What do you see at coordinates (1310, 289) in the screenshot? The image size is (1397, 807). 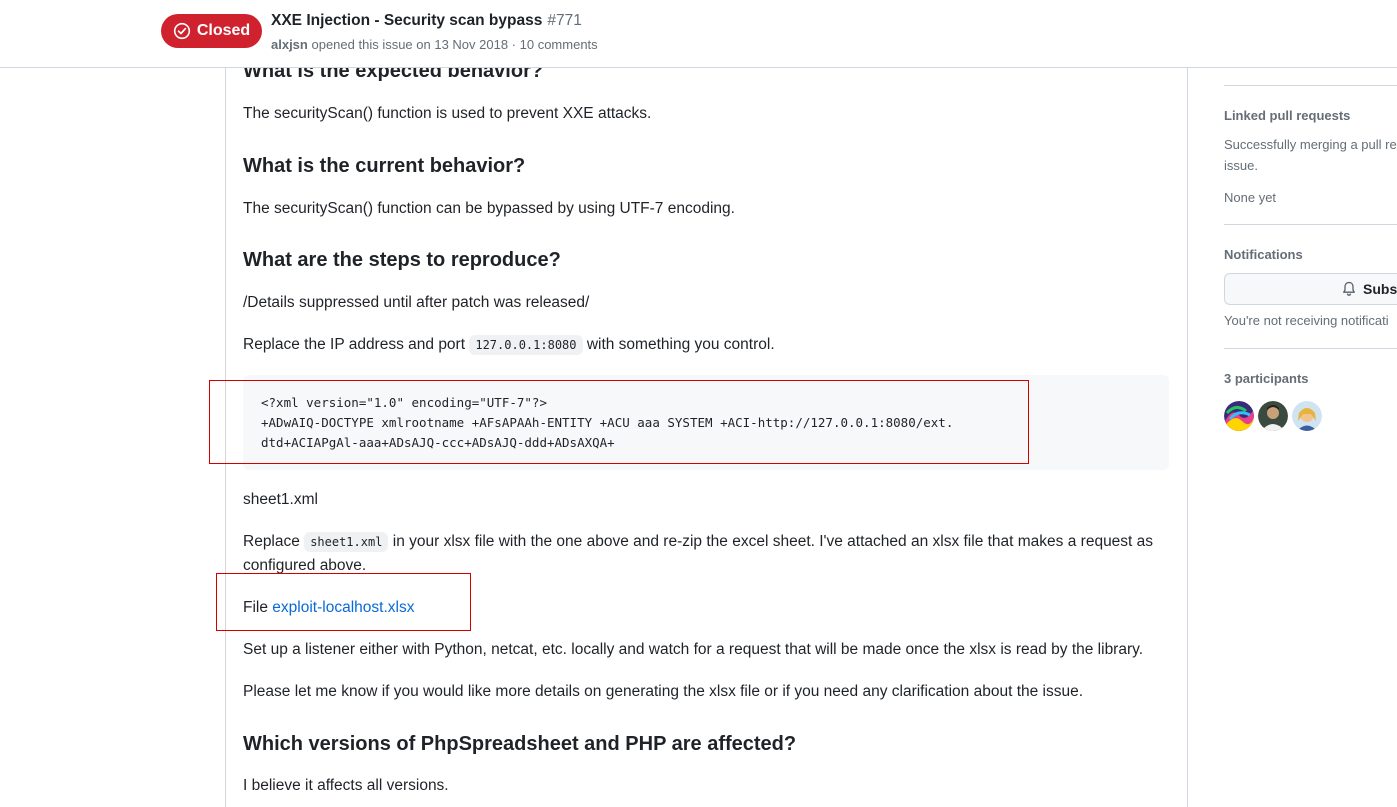 I see `subscribe-button: Subsc` at bounding box center [1310, 289].